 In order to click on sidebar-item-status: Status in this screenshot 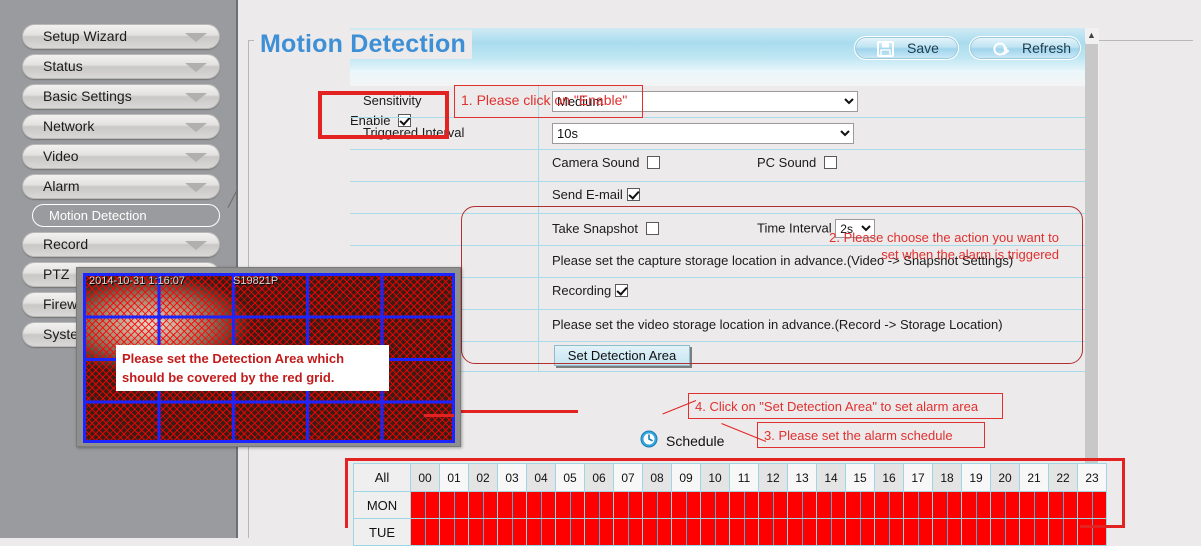, I will do `click(121, 66)`.